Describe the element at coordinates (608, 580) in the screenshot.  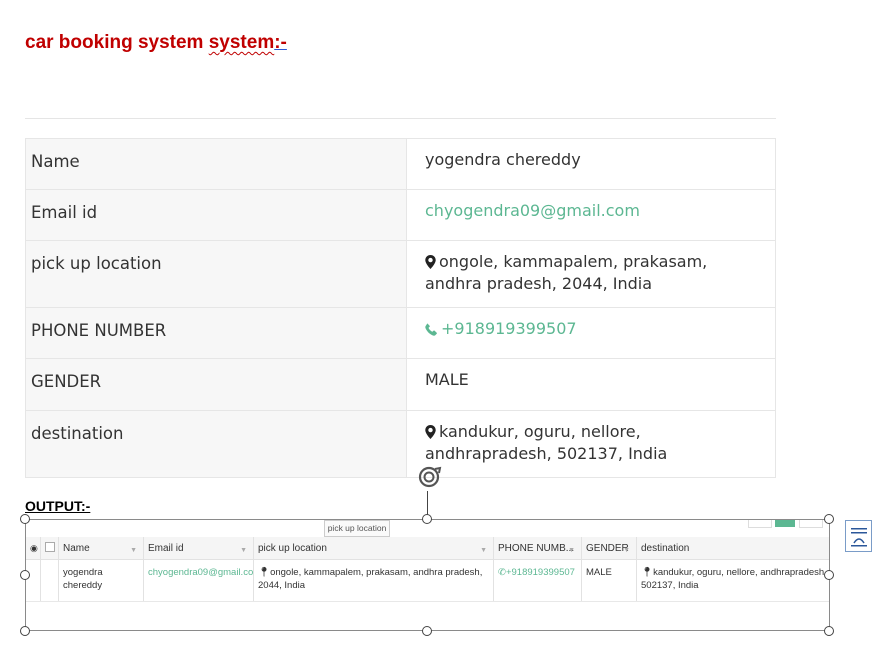
I see `cell-gender: MALE` at that location.